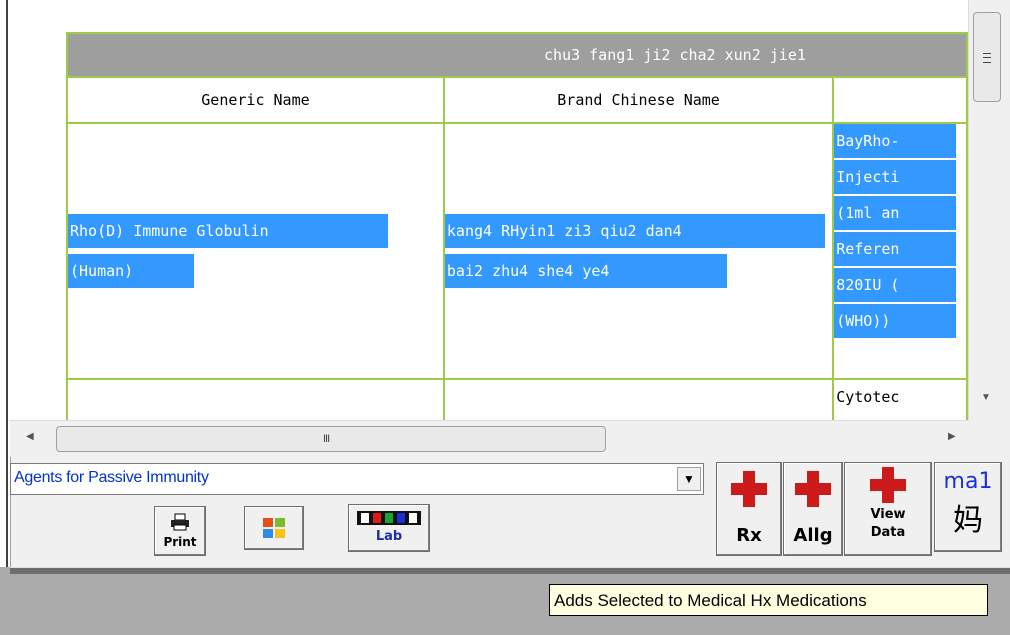 The height and width of the screenshot is (635, 1010). What do you see at coordinates (131, 271) in the screenshot?
I see `generic-name-line: (Human)` at bounding box center [131, 271].